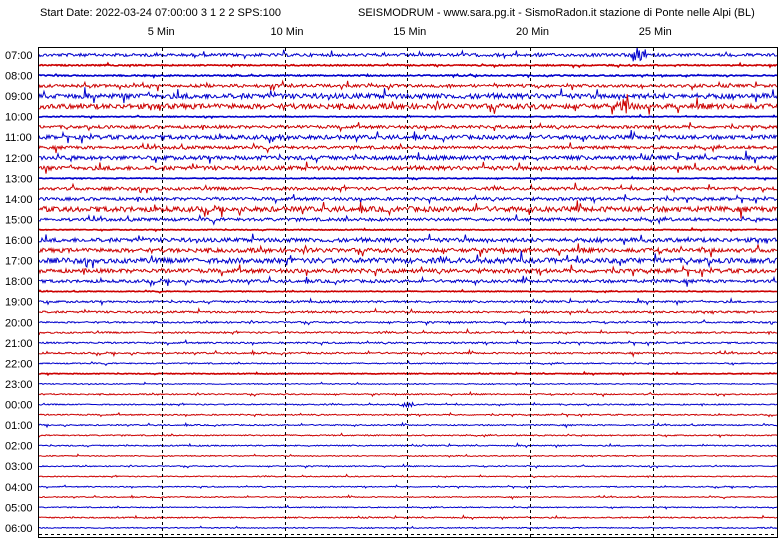 This screenshot has height=540, width=778. I want to click on hour-label: 18:00, so click(19, 282).